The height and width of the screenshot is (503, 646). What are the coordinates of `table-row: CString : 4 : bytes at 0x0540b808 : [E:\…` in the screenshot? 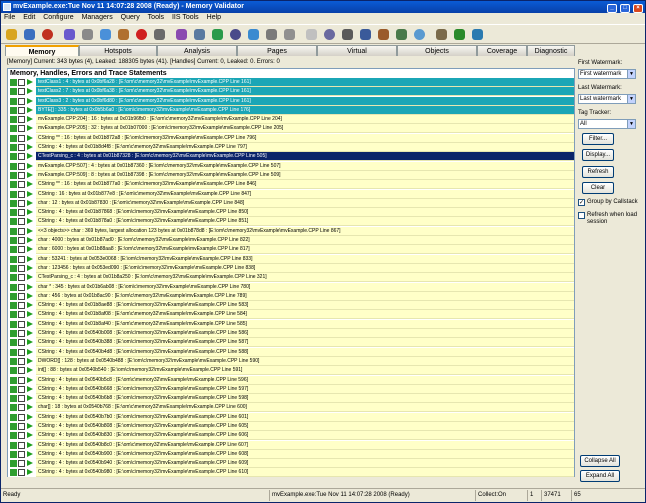 It's located at (291, 426).